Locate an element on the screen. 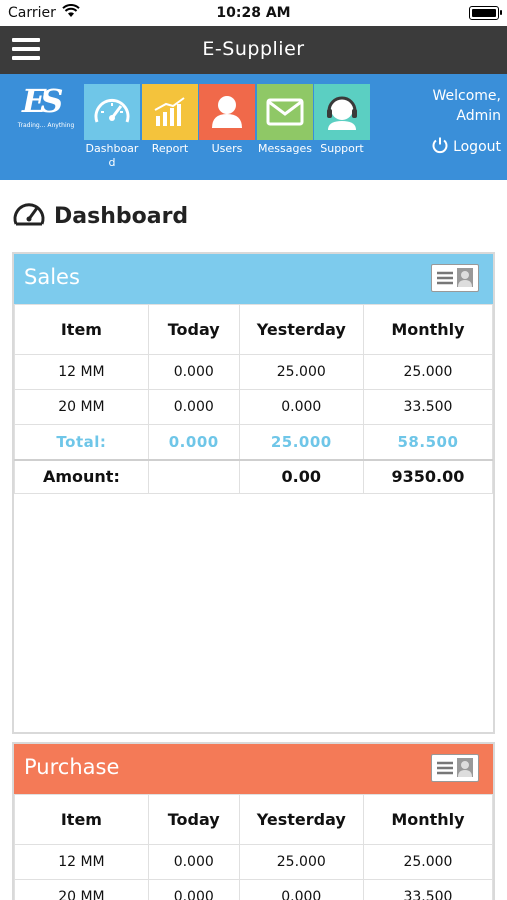  page-heading: Dashboard is located at coordinates (100, 216).